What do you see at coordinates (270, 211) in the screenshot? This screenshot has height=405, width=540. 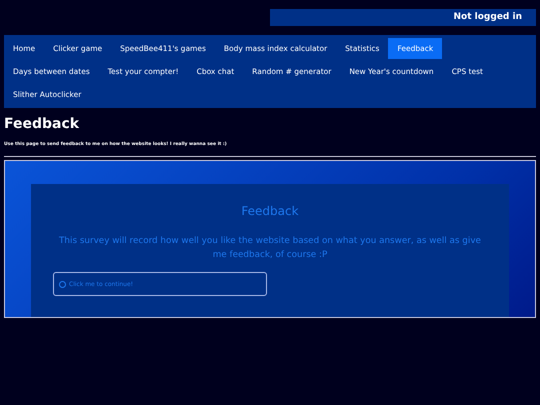 I see `survey-title: Feedback` at bounding box center [270, 211].